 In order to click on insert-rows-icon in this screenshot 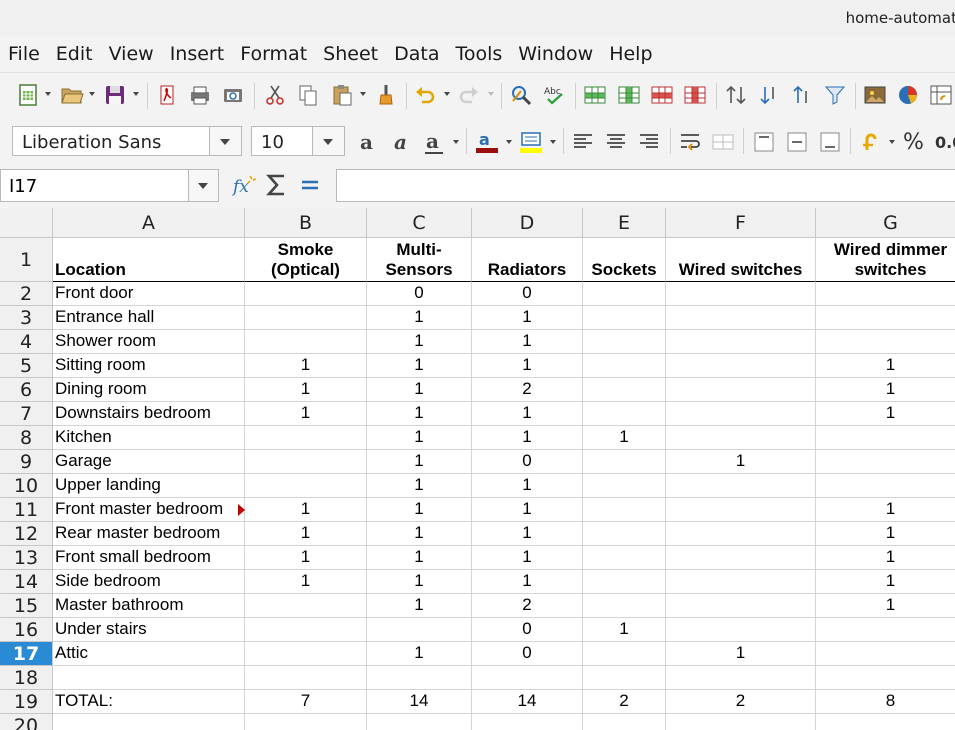, I will do `click(595, 95)`.